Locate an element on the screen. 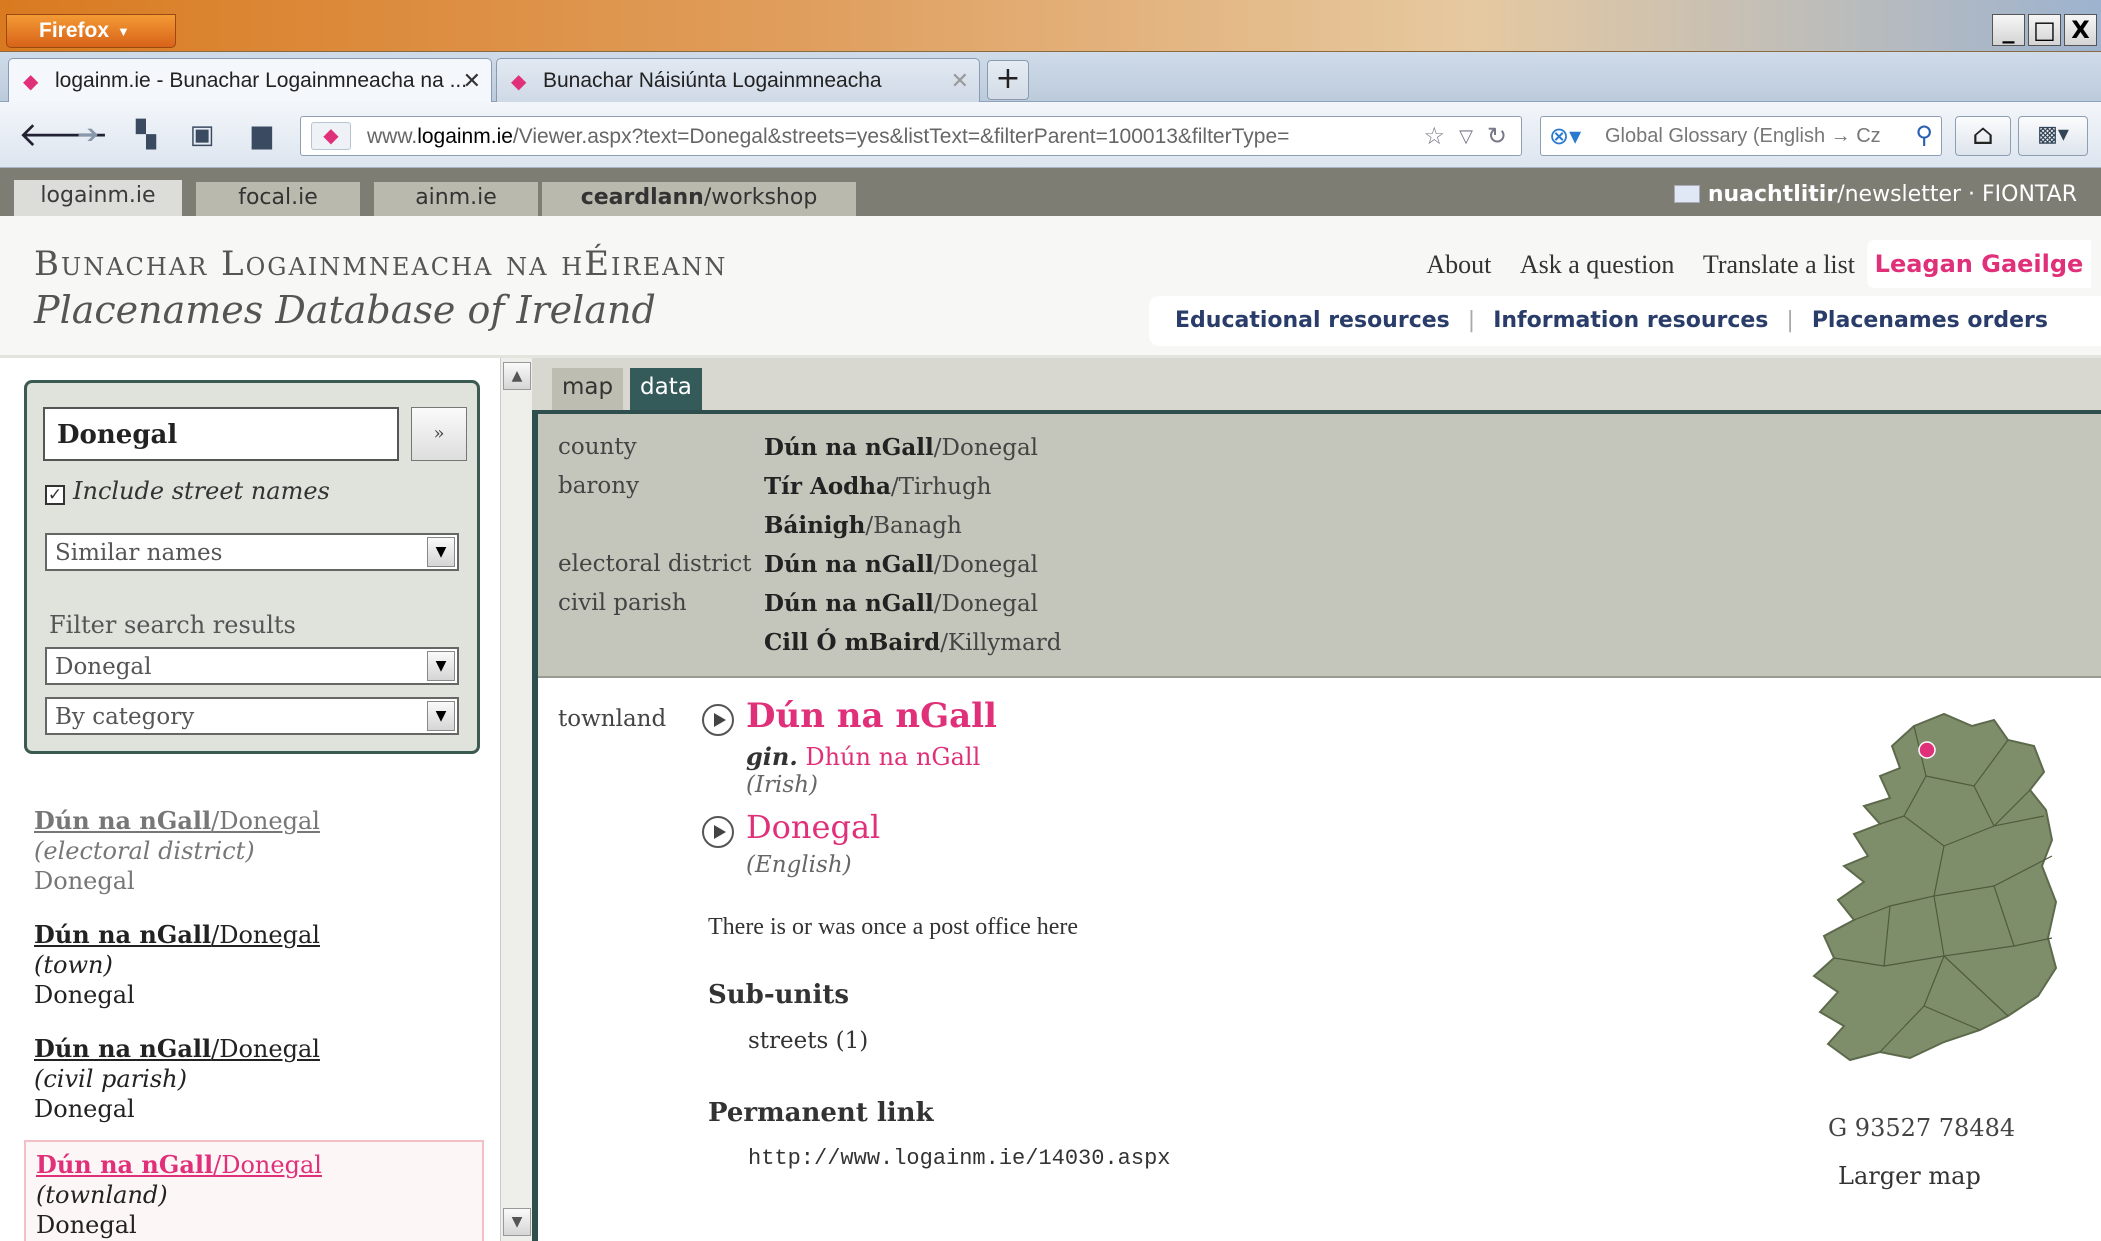 This screenshot has width=2101, height=1241. tab-focal: focal.ie is located at coordinates (278, 199).